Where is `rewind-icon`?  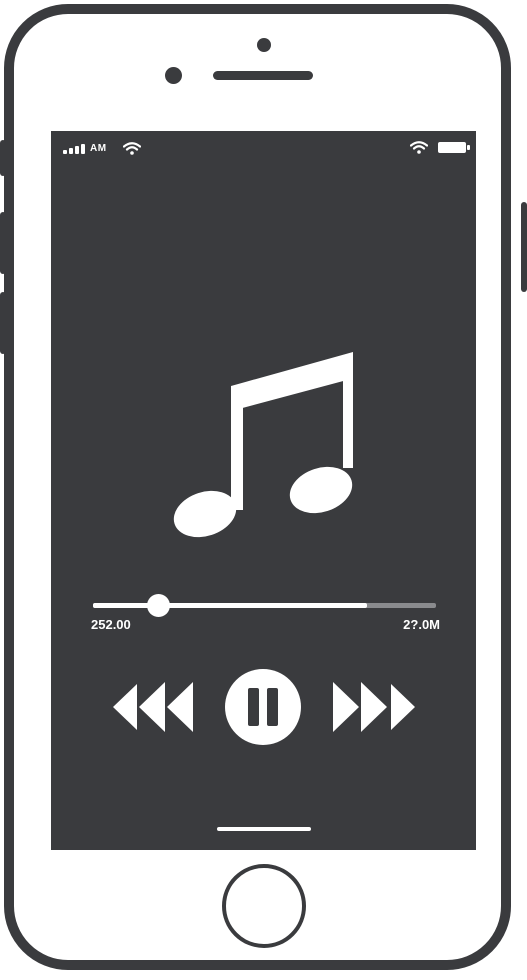 rewind-icon is located at coordinates (154, 707).